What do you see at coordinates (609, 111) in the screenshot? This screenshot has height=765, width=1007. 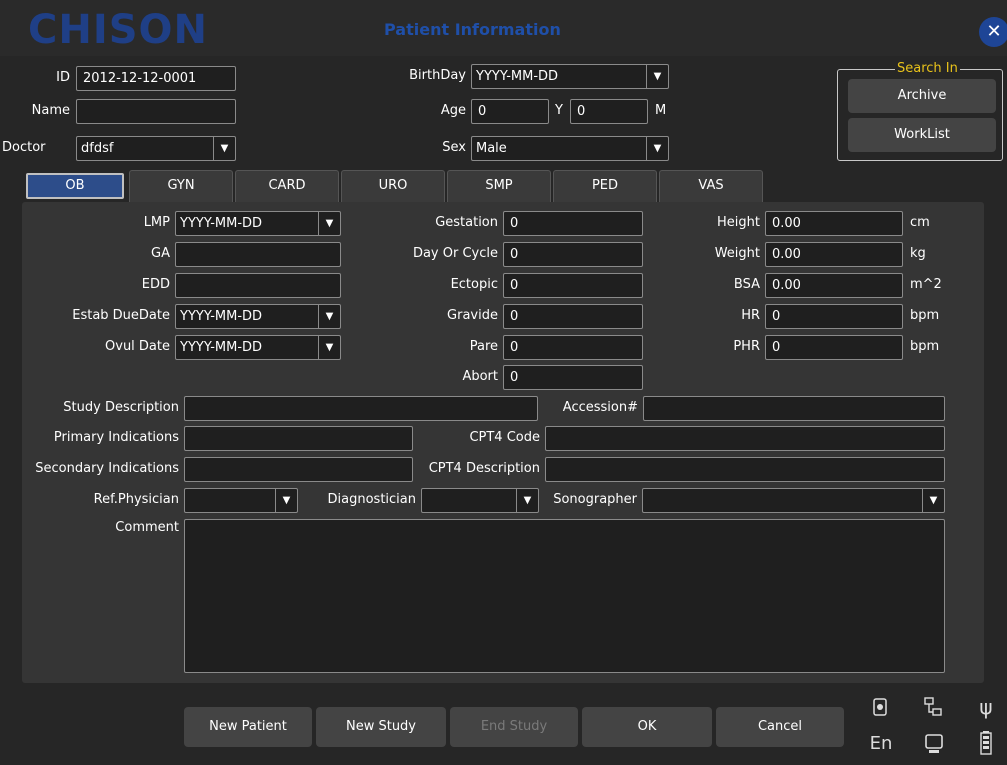 I see `age-months-field: 0` at bounding box center [609, 111].